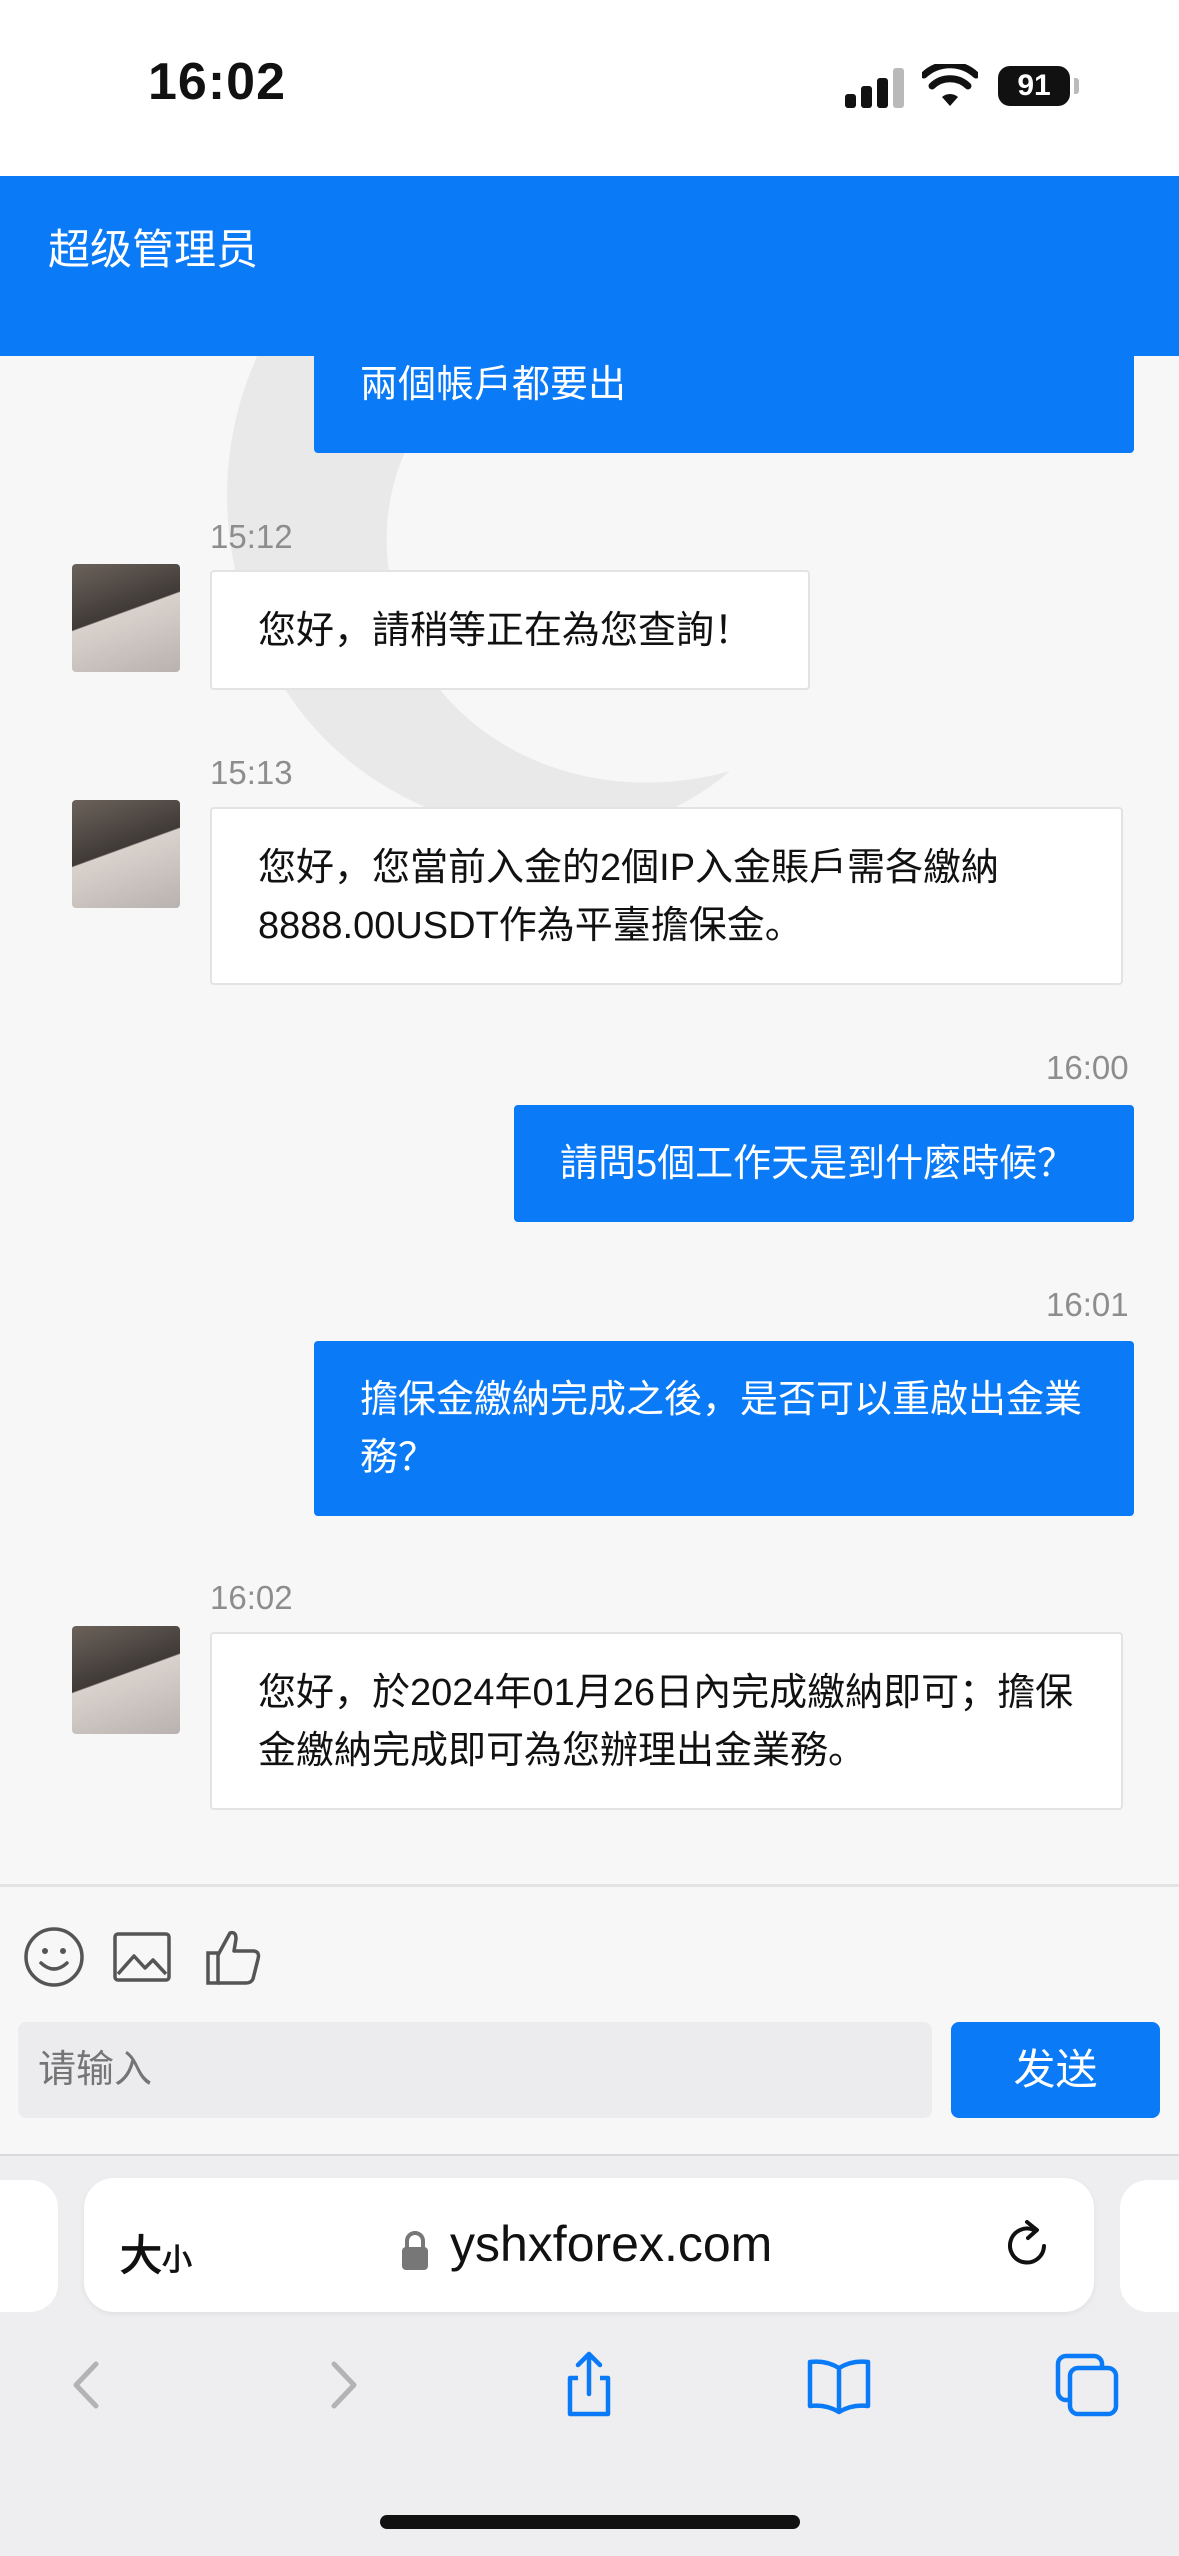 Image resolution: width=1179 pixels, height=2556 pixels. Describe the element at coordinates (153, 249) in the screenshot. I see `chat-title: 超级管理员` at that location.